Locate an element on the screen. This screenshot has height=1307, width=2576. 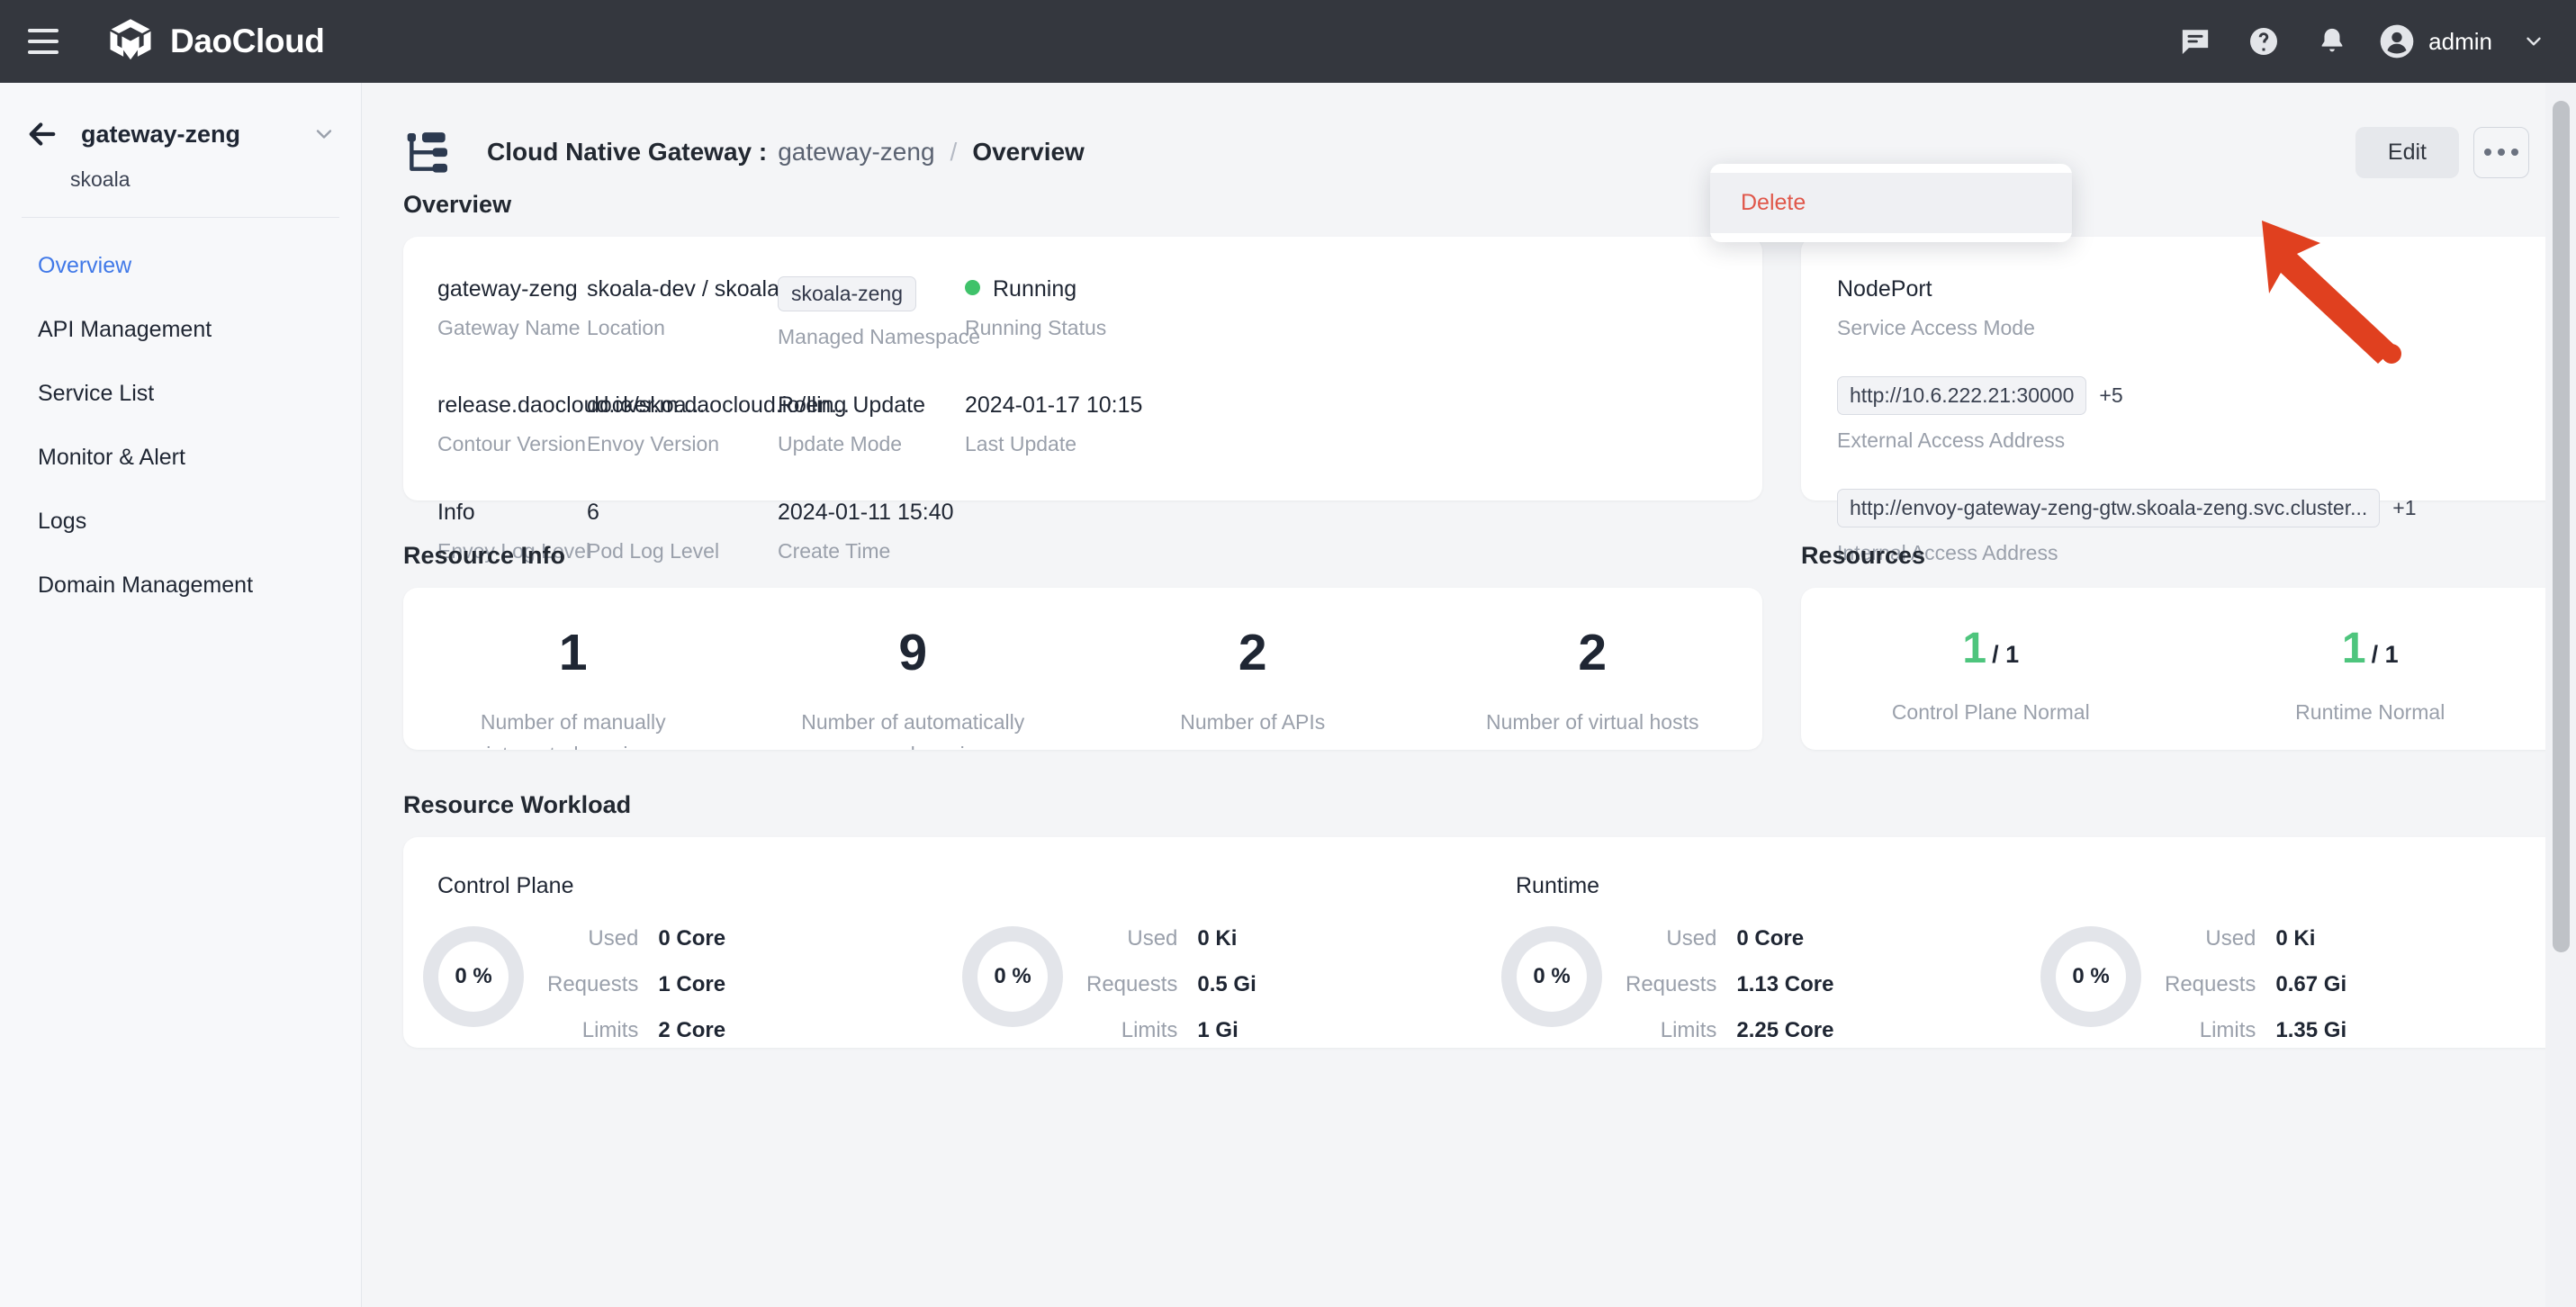
back-arrow-icon is located at coordinates (42, 134).